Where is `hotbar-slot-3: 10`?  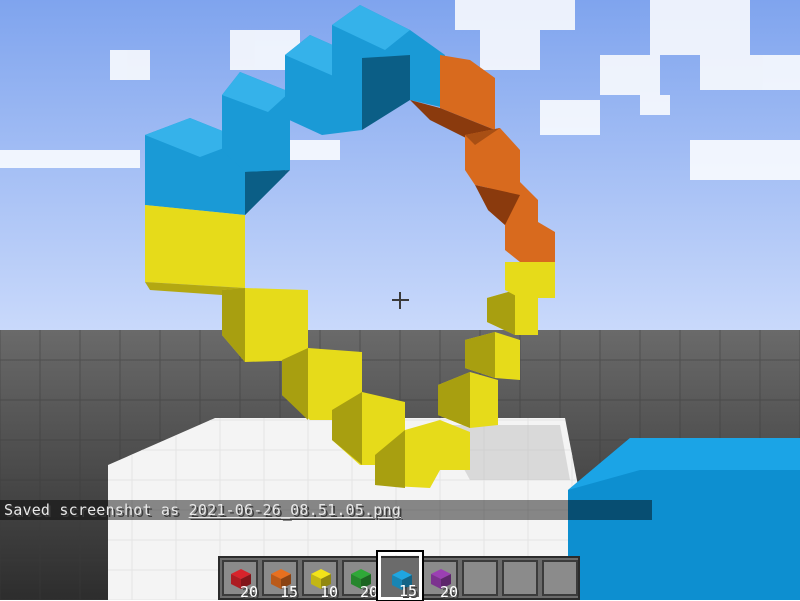 hotbar-slot-3: 10 is located at coordinates (320, 580).